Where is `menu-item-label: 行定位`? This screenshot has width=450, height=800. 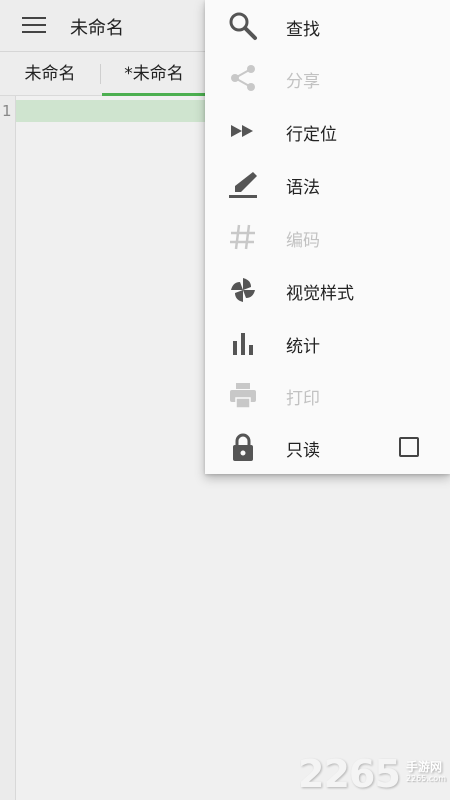 menu-item-label: 行定位 is located at coordinates (311, 135).